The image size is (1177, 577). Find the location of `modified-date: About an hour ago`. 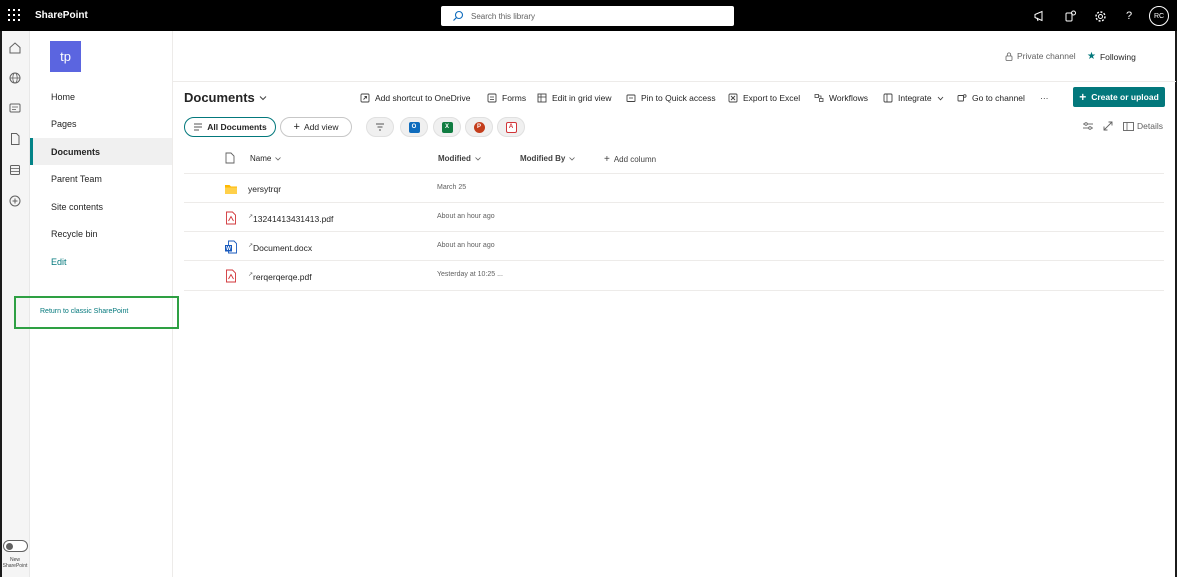

modified-date: About an hour ago is located at coordinates (466, 216).